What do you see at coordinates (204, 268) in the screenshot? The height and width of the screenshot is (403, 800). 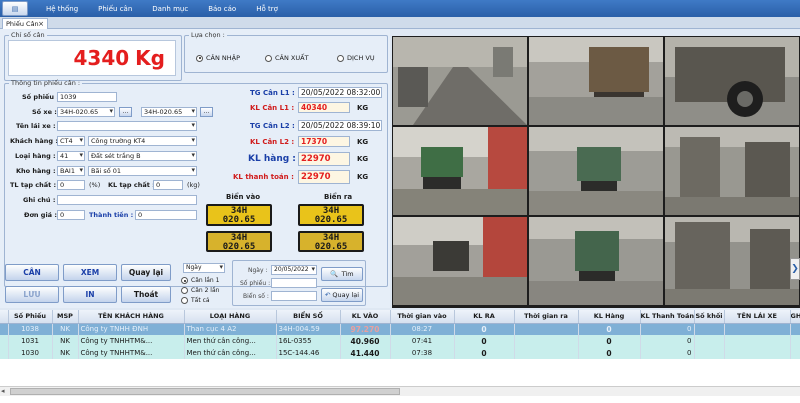 I see `period-select: Ngày` at bounding box center [204, 268].